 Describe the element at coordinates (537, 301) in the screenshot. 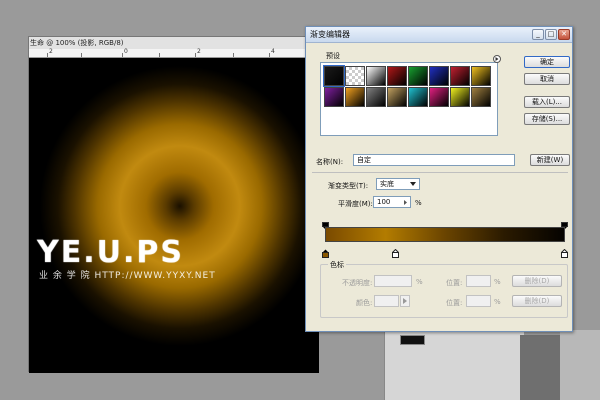

I see `delete-color-stop-button: 删除(D)` at that location.